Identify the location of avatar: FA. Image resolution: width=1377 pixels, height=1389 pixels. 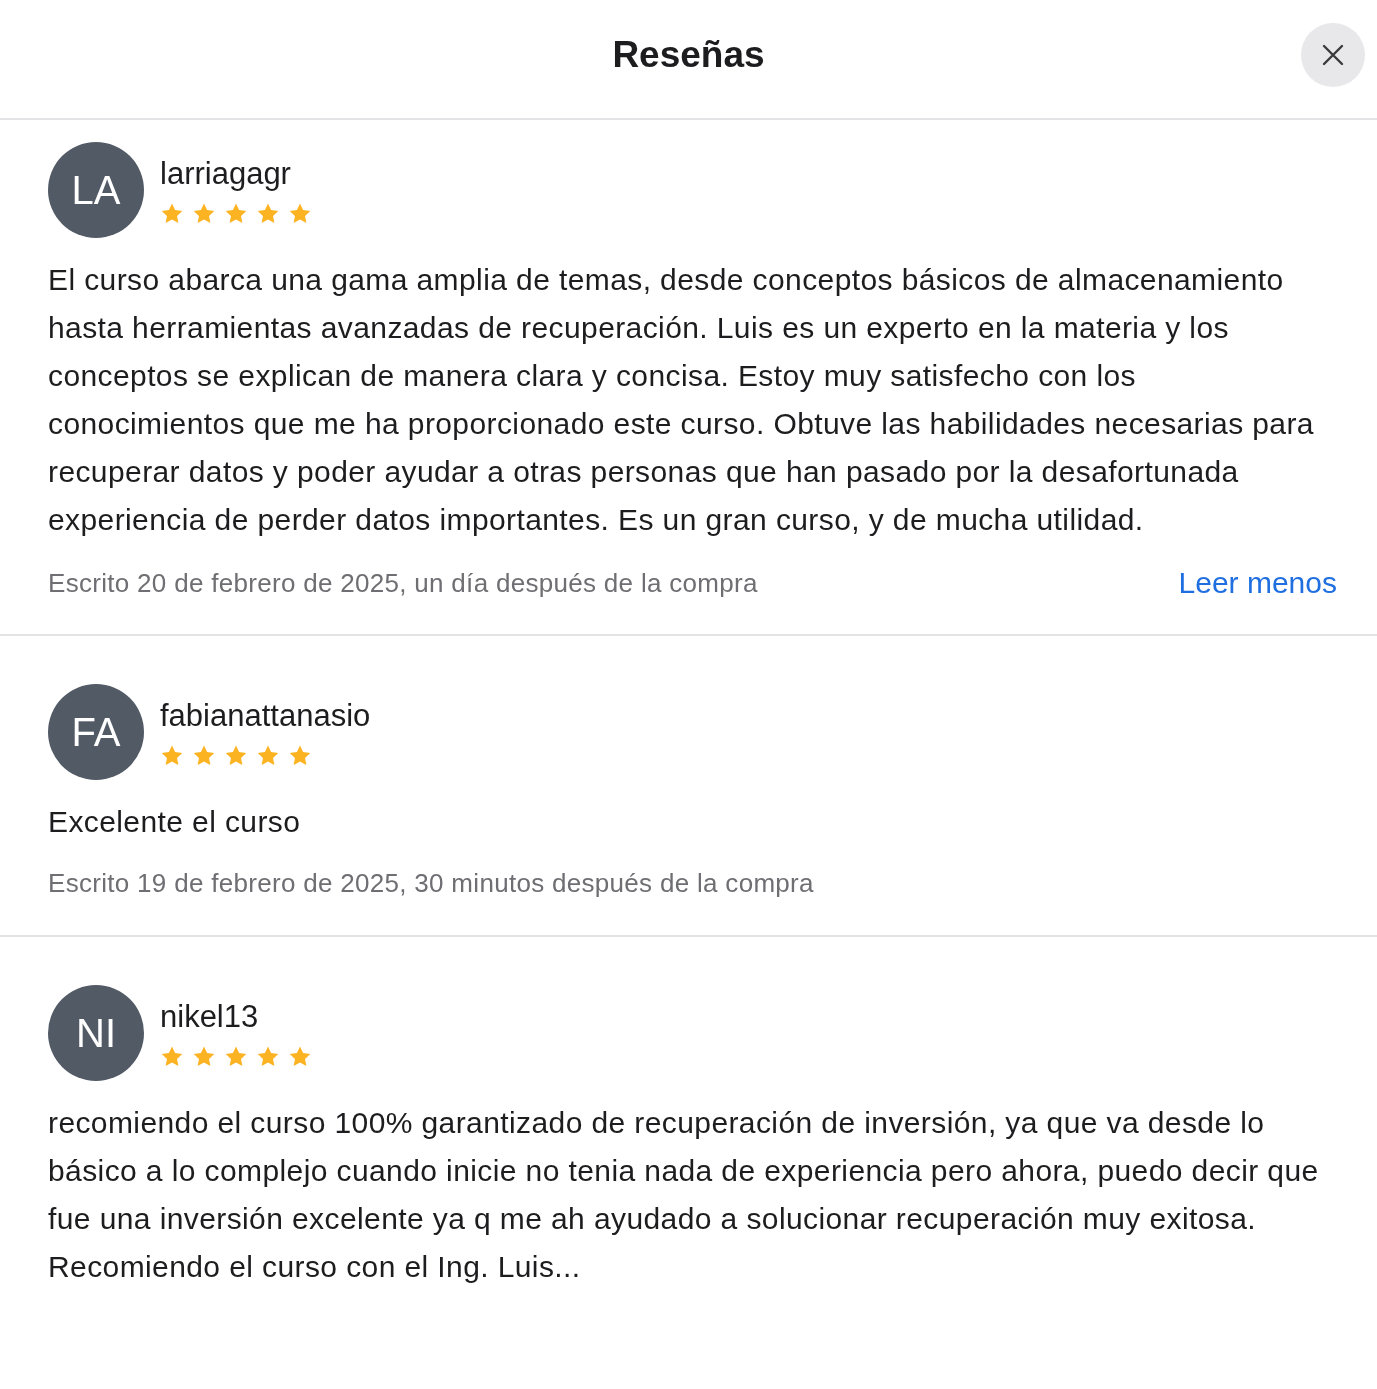
(96, 732).